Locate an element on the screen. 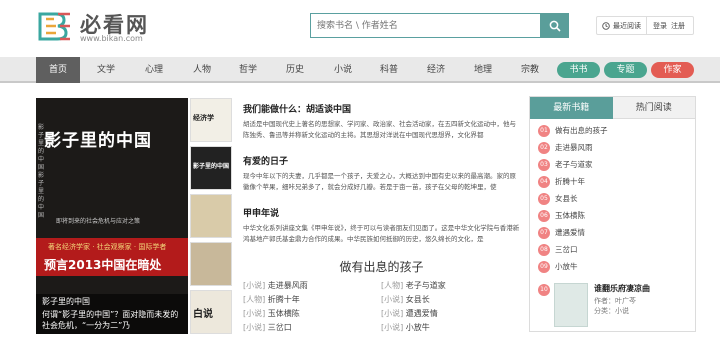  slider-caption-title: 影子里的中国 is located at coordinates (66, 301).